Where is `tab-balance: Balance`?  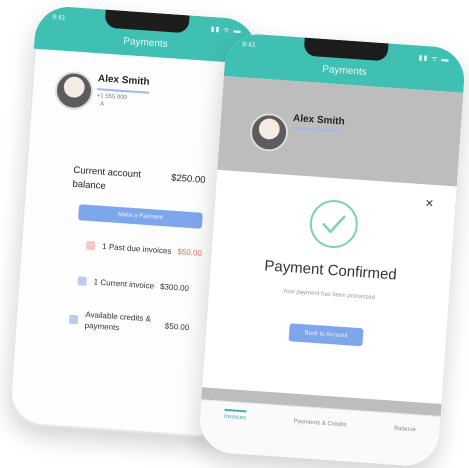
tab-balance: Balance is located at coordinates (405, 429).